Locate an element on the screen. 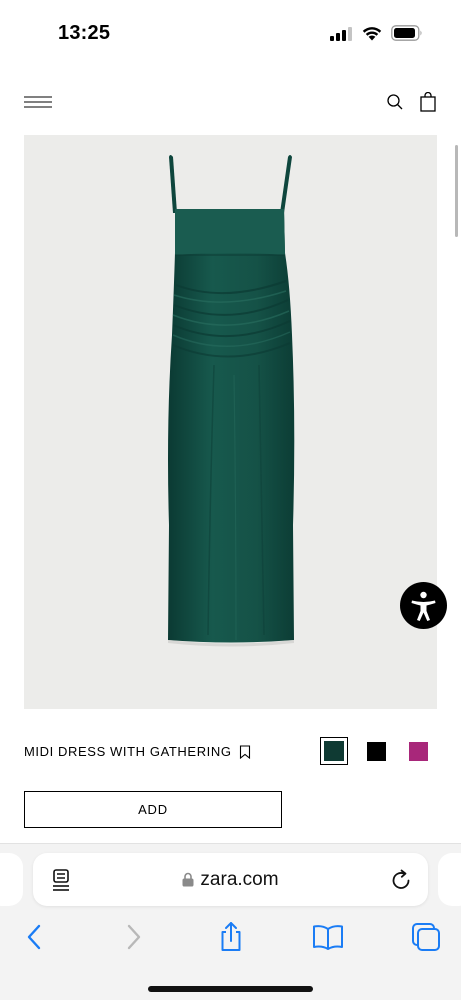 This screenshot has width=461, height=1000. product-name: MIDI DRESS WITH GATHERING is located at coordinates (128, 751).